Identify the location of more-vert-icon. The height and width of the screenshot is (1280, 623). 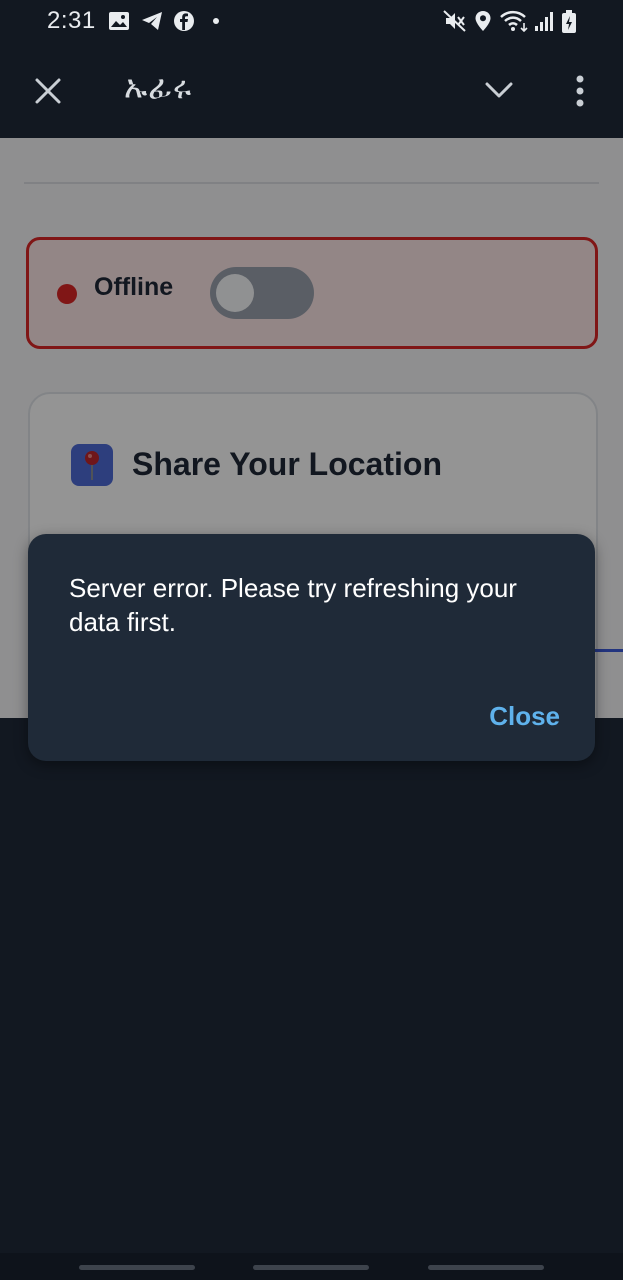
(580, 91).